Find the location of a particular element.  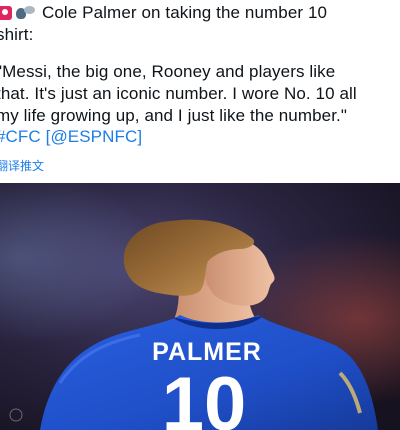

tweet-text-line-1: Cole Palmer on taking the number 10 is located at coordinates (163, 13).